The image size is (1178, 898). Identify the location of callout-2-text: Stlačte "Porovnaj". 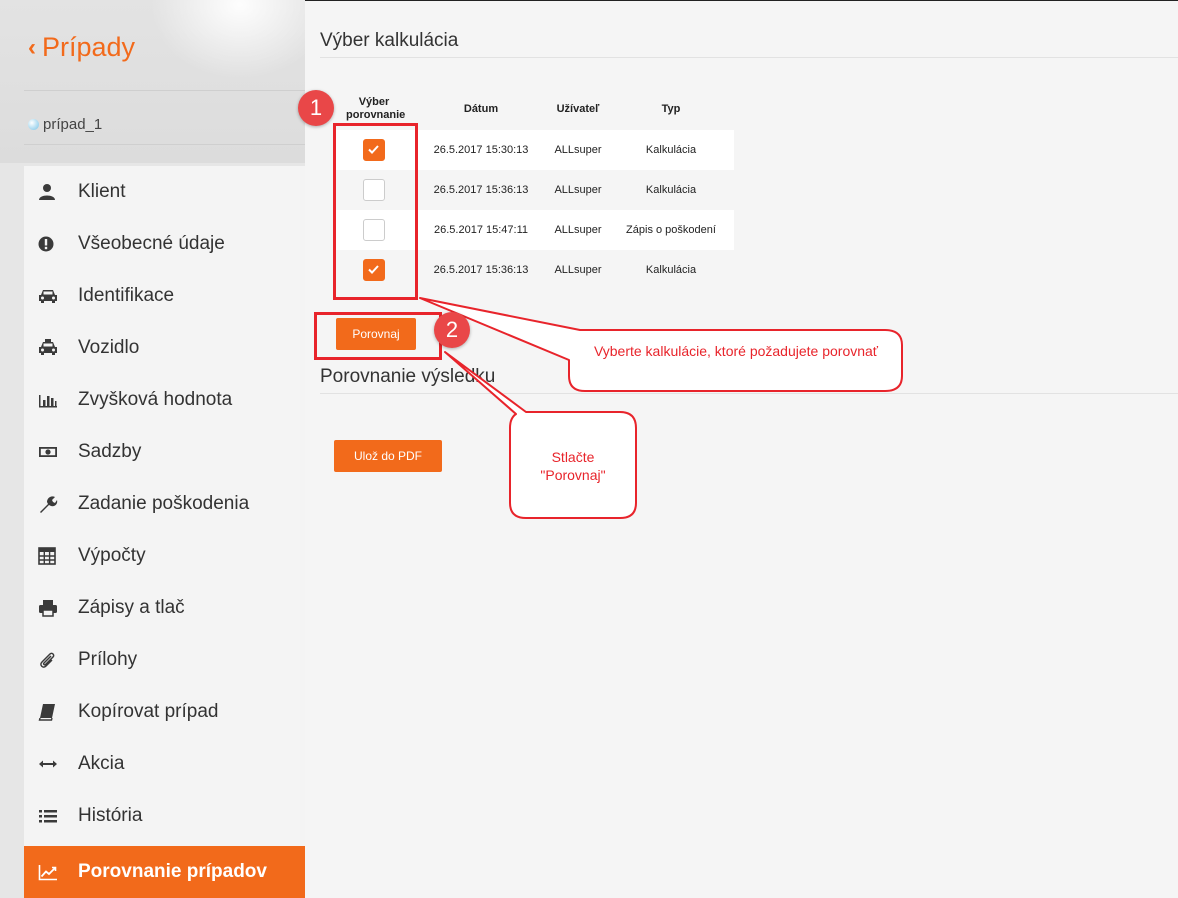
(573, 466).